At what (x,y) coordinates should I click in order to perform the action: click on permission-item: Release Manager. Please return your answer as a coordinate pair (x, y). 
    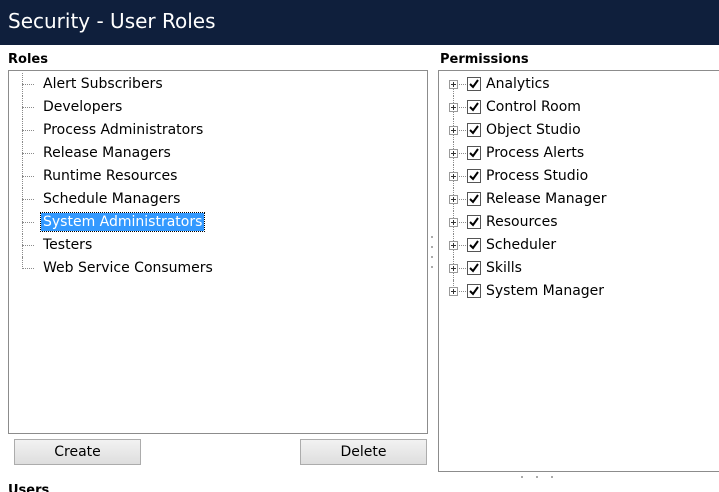
    Looking at the image, I should click on (528, 199).